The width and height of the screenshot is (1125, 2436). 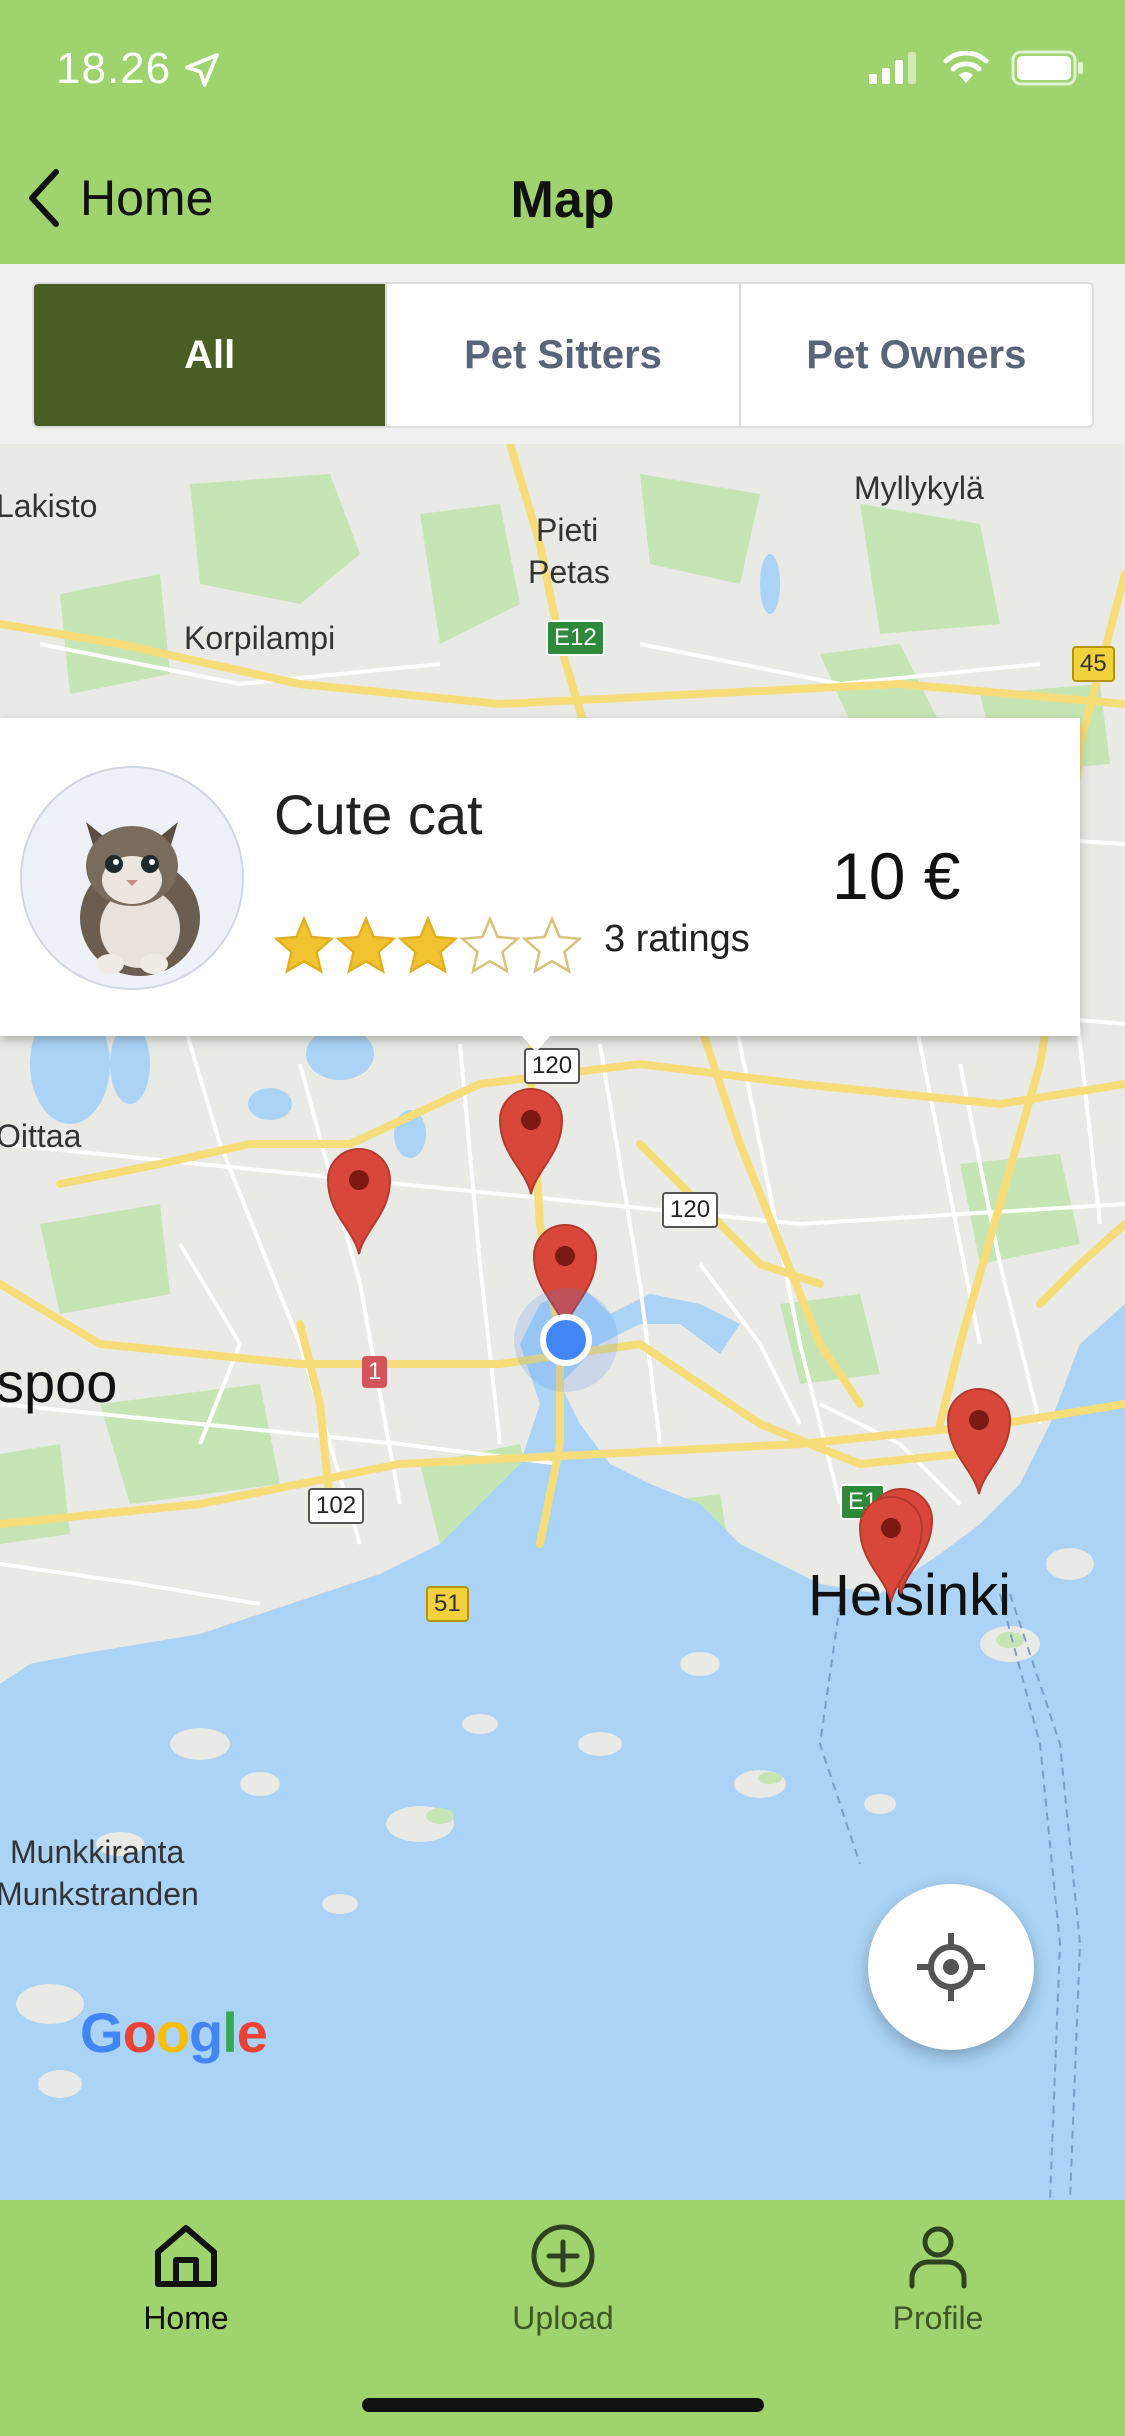 What do you see at coordinates (447, 1604) in the screenshot?
I see `road-shield-51: 51` at bounding box center [447, 1604].